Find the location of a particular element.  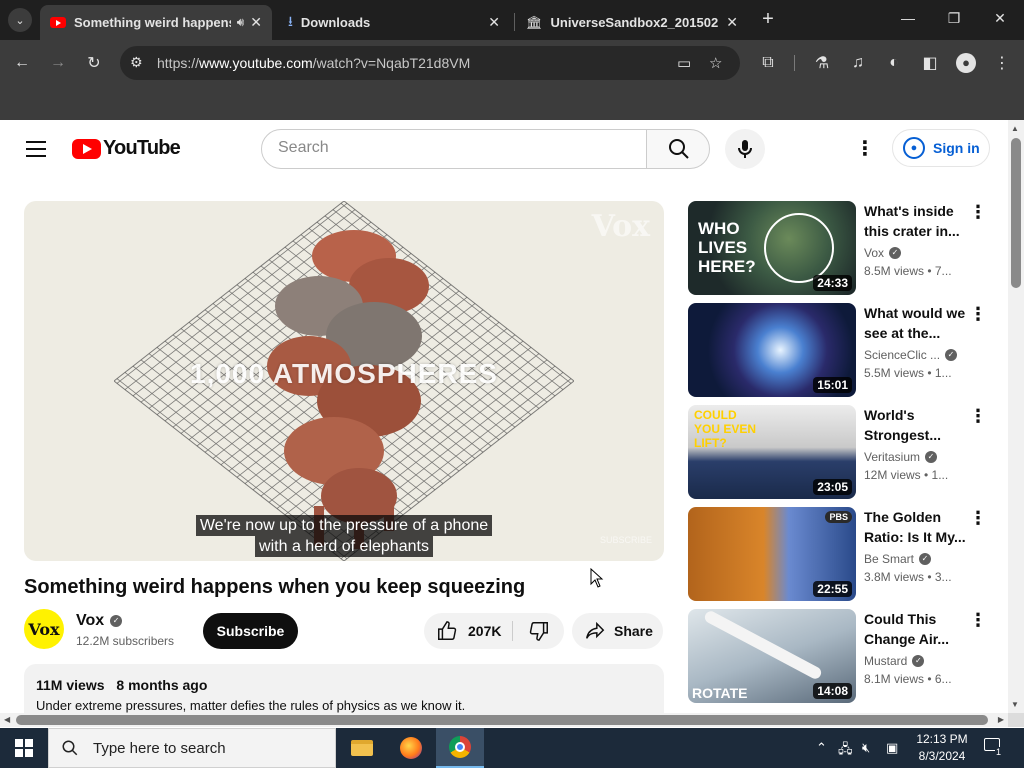

channel-name: Vox ✓ is located at coordinates (883, 253).